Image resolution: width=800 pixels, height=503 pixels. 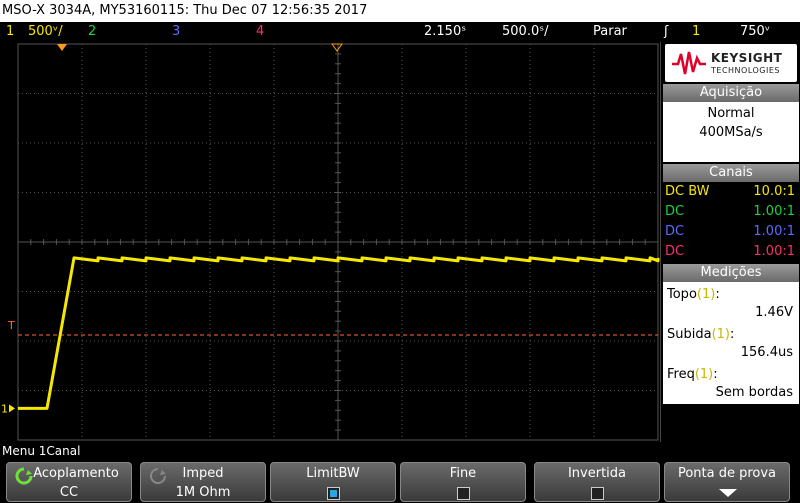 I want to click on channel-3-probe: 1.00:1, so click(x=774, y=231).